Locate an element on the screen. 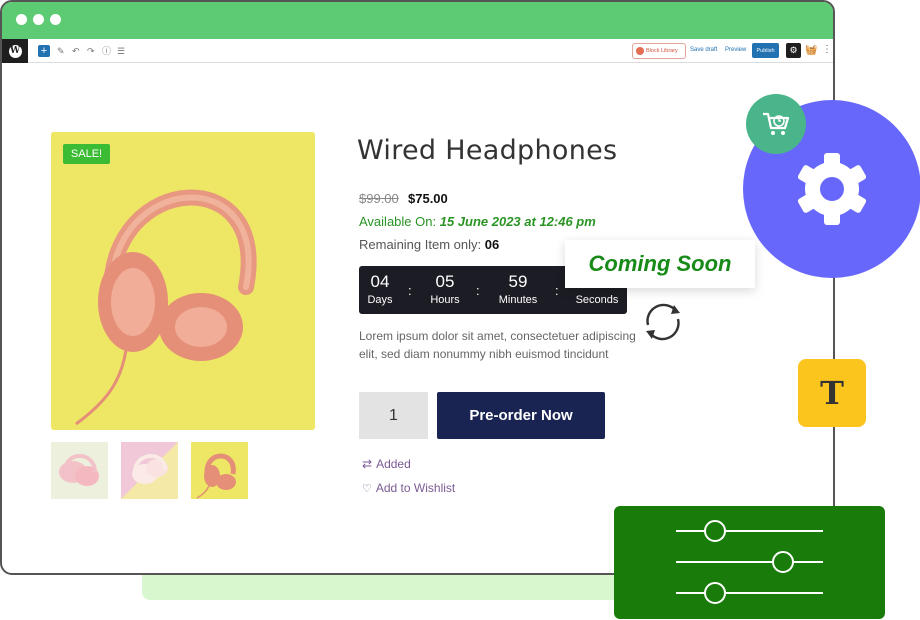  wishlist-label: Add to Wishlist is located at coordinates (415, 488).